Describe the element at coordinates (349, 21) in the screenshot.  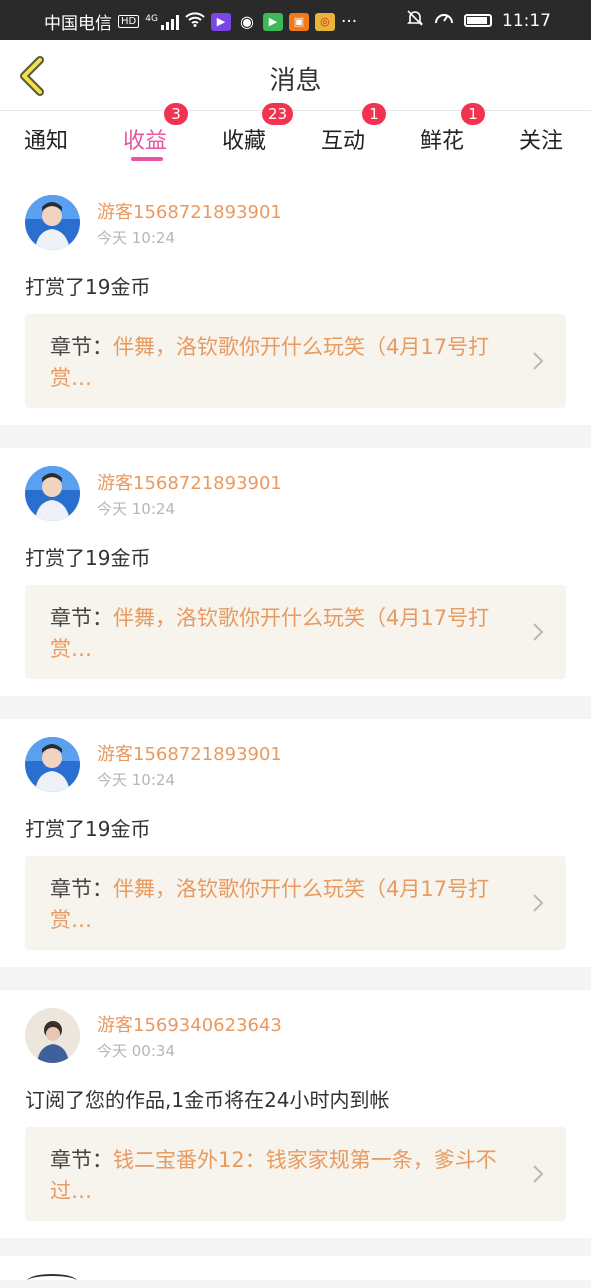
I see `more-notifications-icon: ···` at that location.